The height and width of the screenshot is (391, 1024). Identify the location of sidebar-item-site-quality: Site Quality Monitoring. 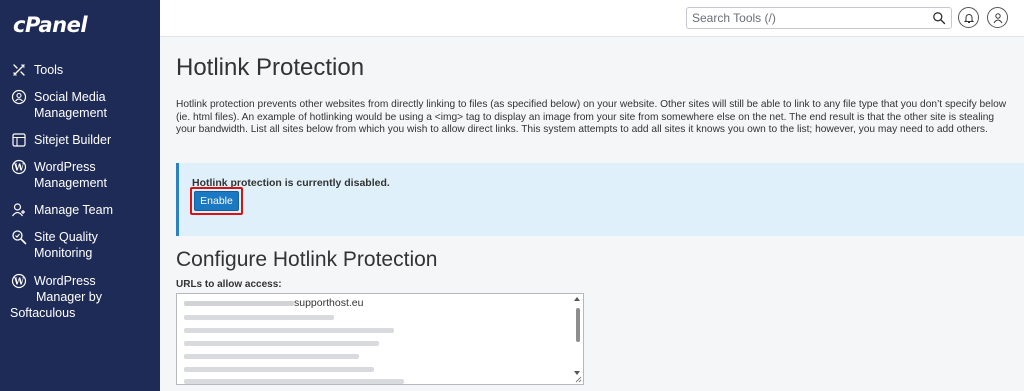
(54, 245).